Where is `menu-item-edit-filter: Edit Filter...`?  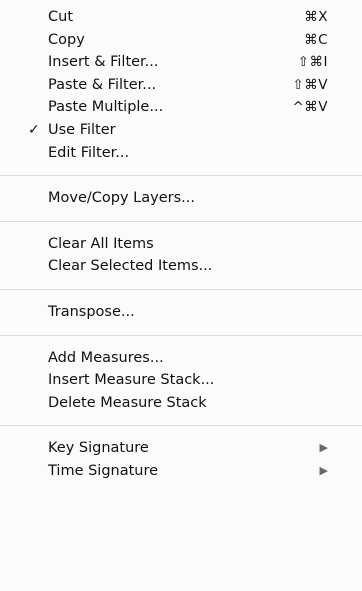 menu-item-edit-filter: Edit Filter... is located at coordinates (181, 153).